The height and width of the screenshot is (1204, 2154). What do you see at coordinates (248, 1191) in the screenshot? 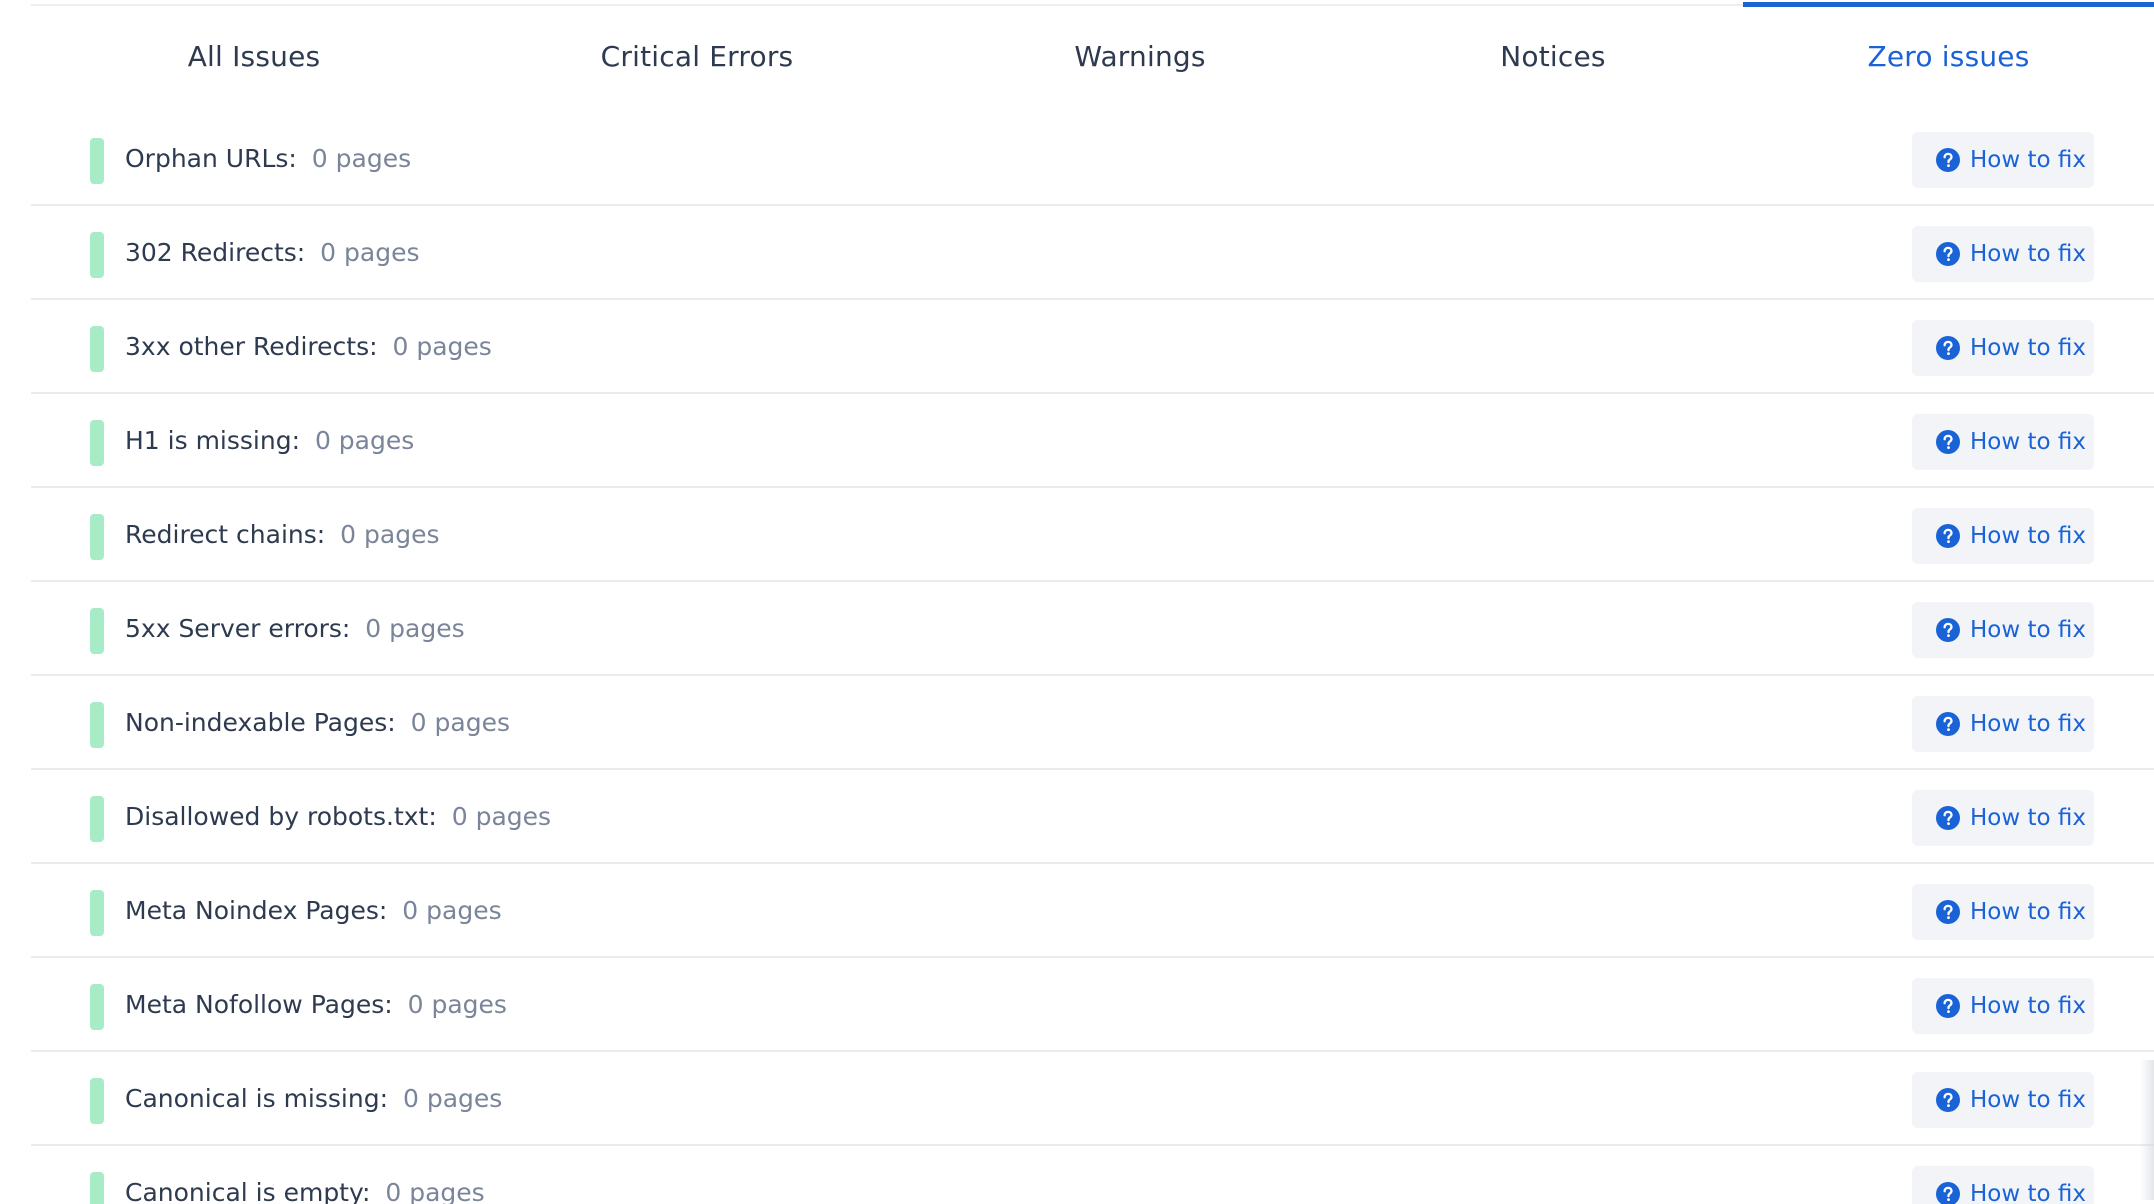
I see `issue-label: Canonical is empty:` at bounding box center [248, 1191].